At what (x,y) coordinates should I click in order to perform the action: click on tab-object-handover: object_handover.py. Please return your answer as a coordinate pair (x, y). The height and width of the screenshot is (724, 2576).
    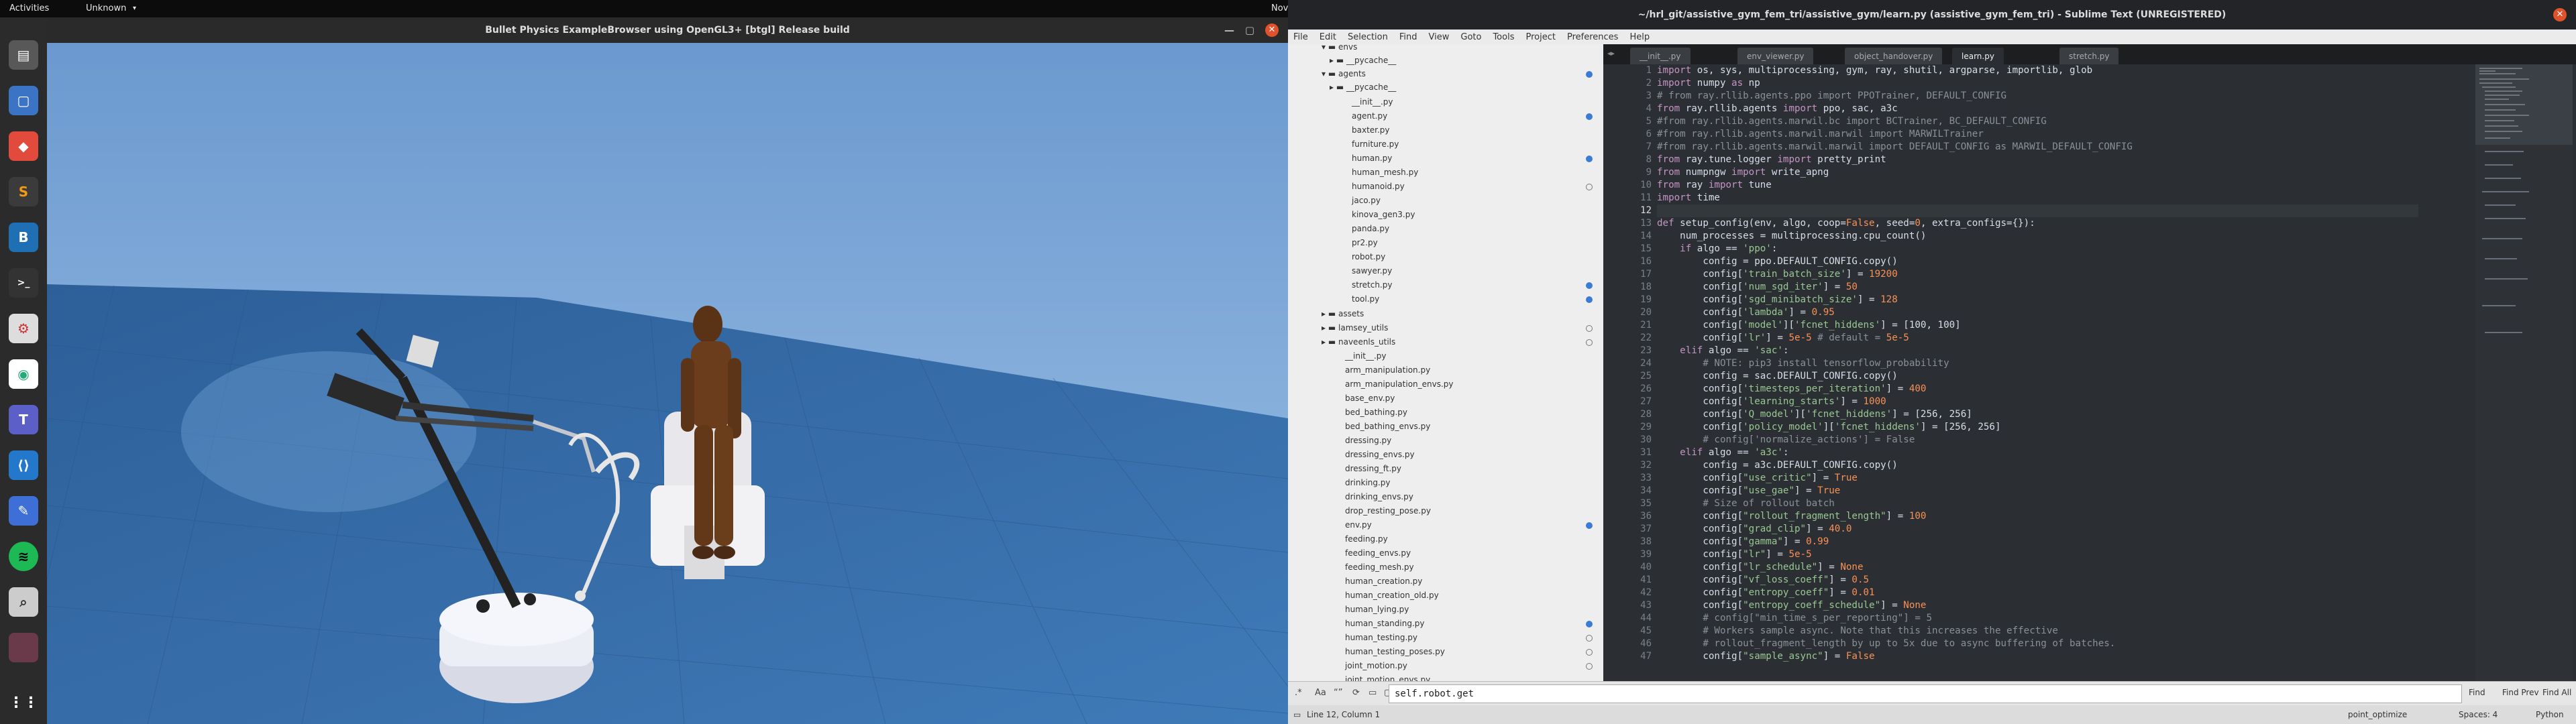
    Looking at the image, I should click on (1894, 56).